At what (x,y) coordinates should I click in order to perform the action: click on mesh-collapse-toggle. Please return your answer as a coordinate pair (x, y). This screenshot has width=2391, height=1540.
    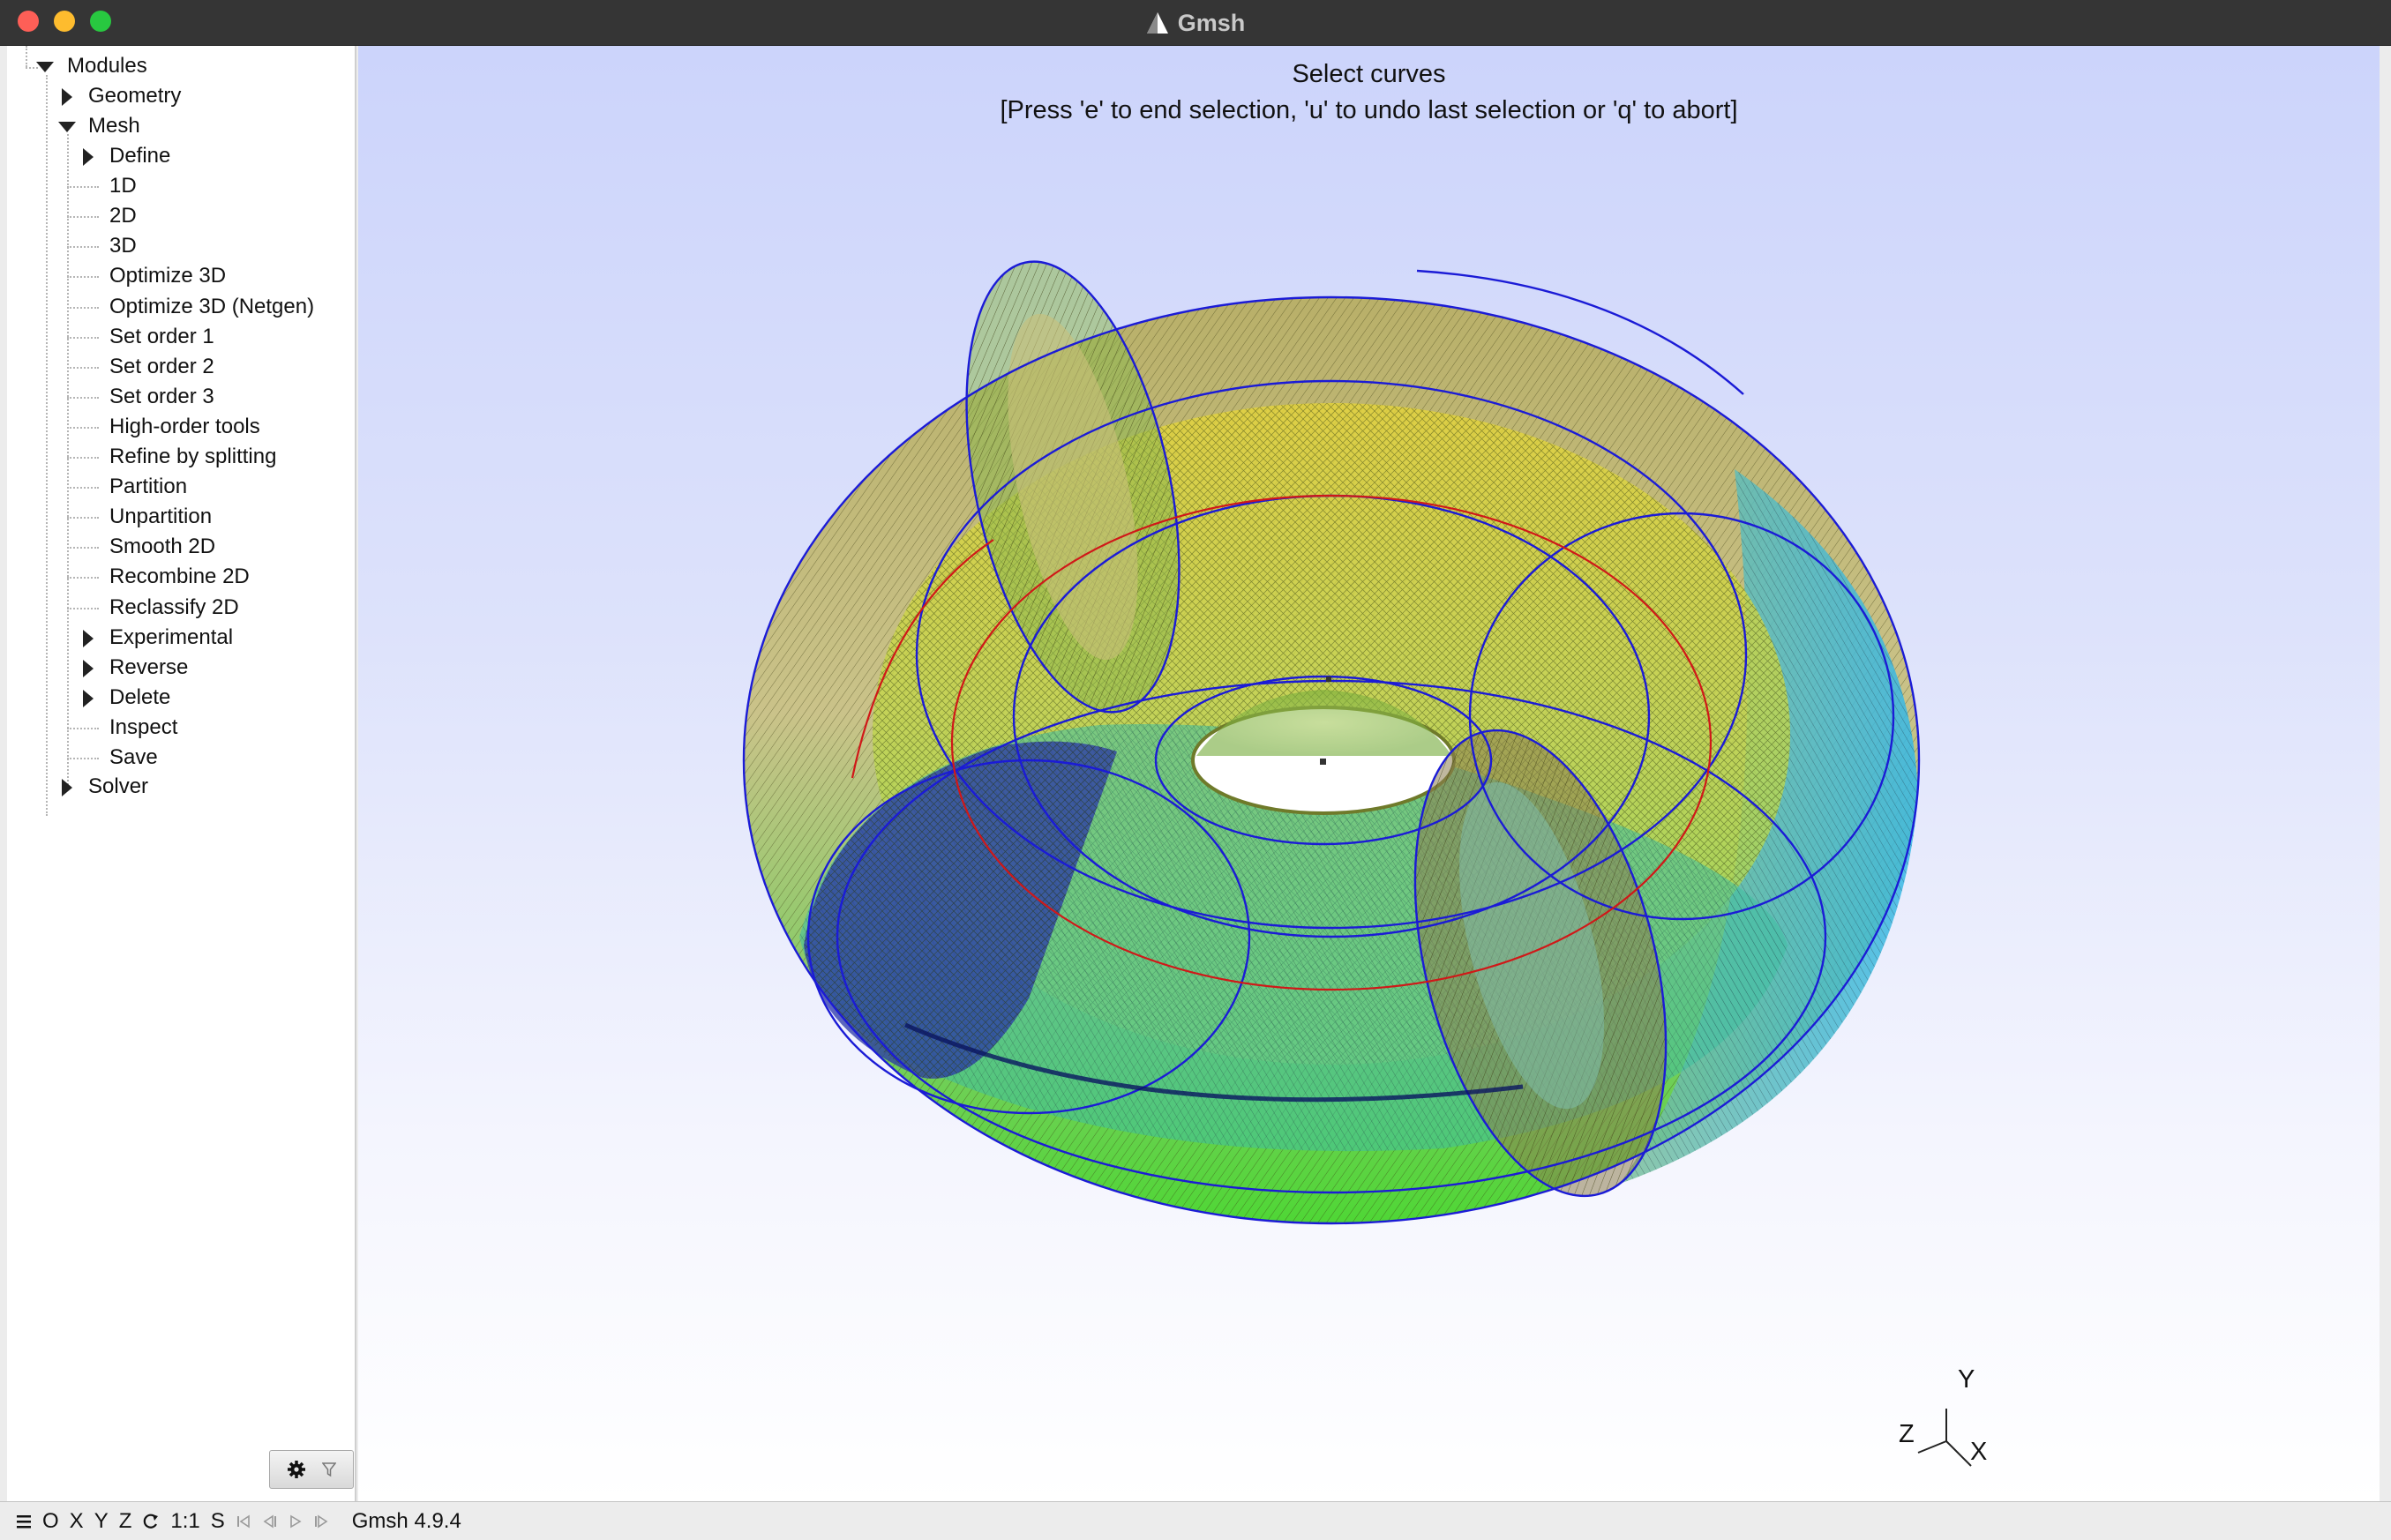
    Looking at the image, I should click on (67, 127).